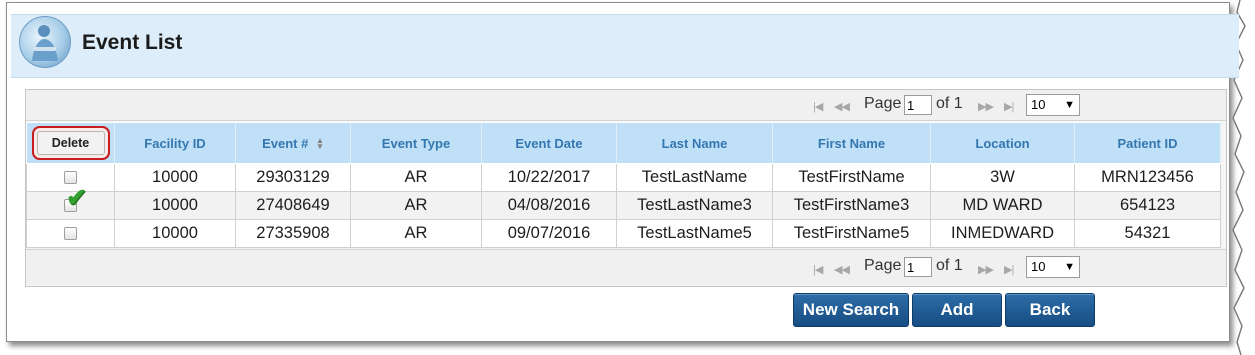 The height and width of the screenshot is (355, 1255). What do you see at coordinates (293, 205) in the screenshot?
I see `event-number-cell: 27408649` at bounding box center [293, 205].